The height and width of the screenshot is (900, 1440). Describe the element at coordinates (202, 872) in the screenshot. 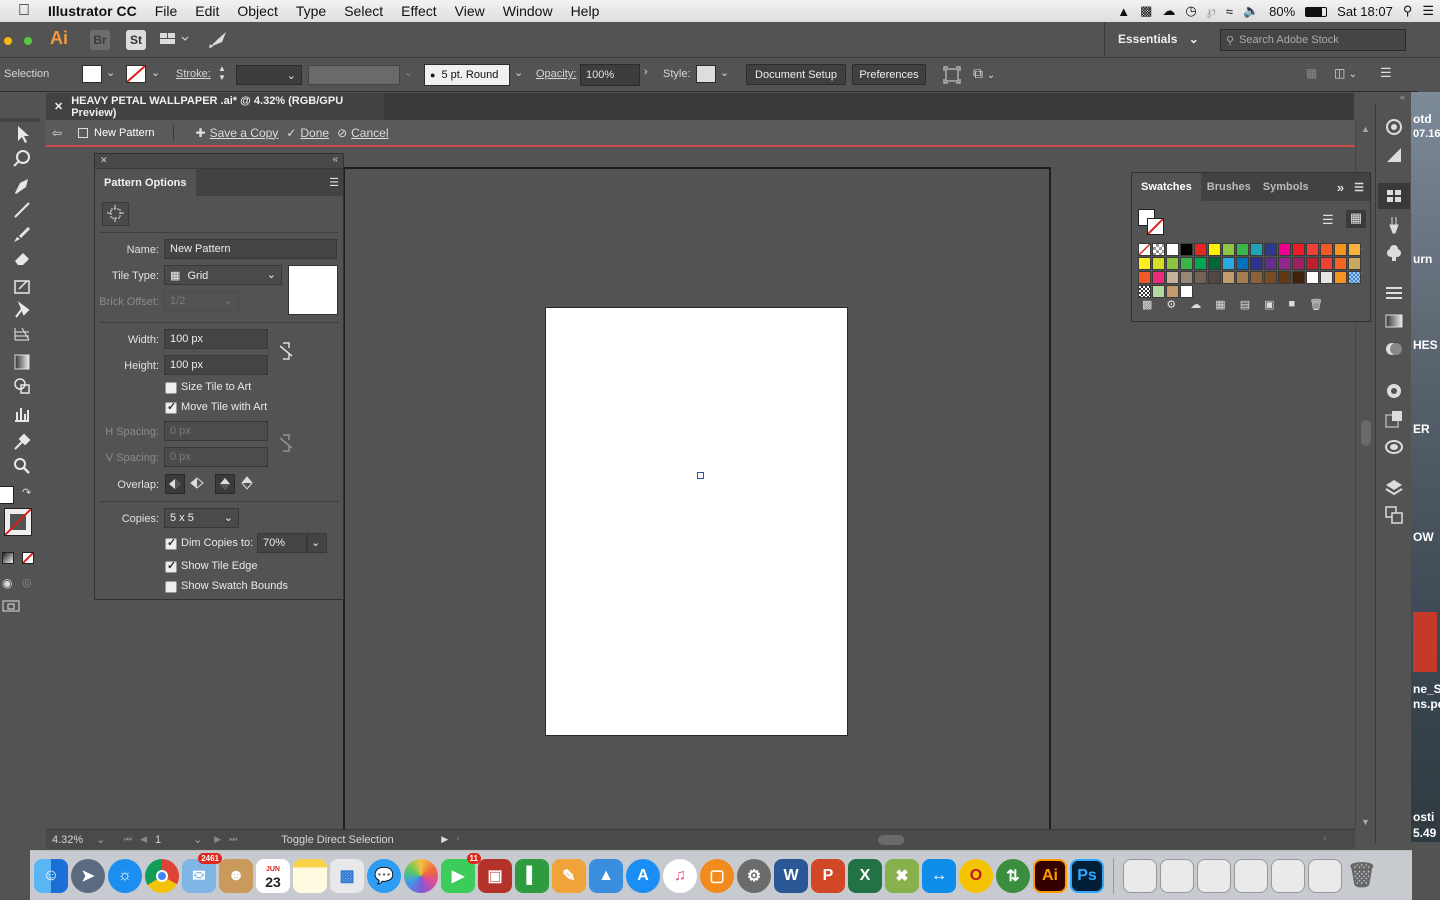

I see `mail-icon: ✉ 2461` at that location.